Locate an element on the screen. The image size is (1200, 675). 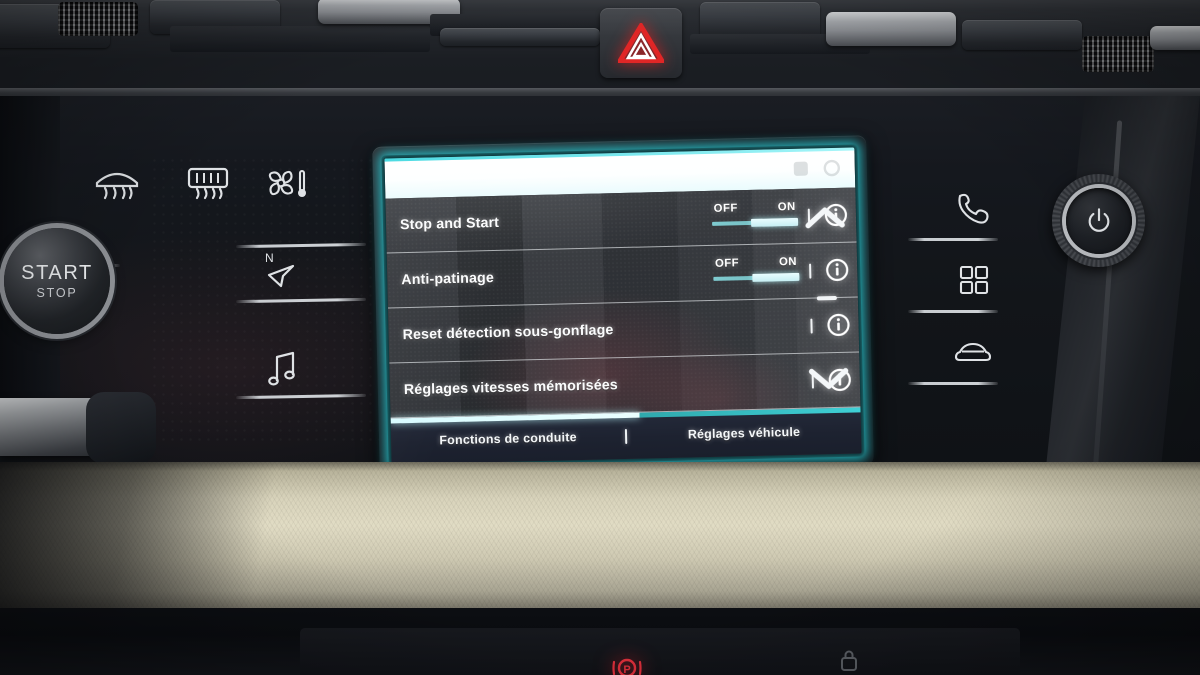
stop-start-toggle: OFF ON is located at coordinates (755, 217).